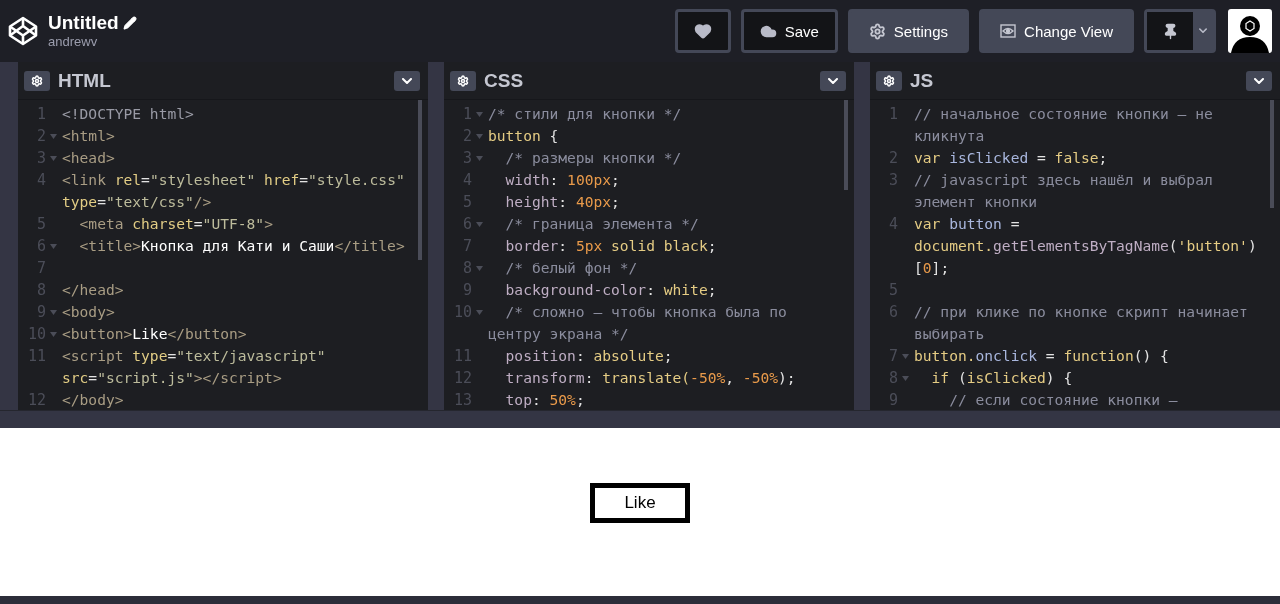  I want to click on panel-title: JS, so click(922, 80).